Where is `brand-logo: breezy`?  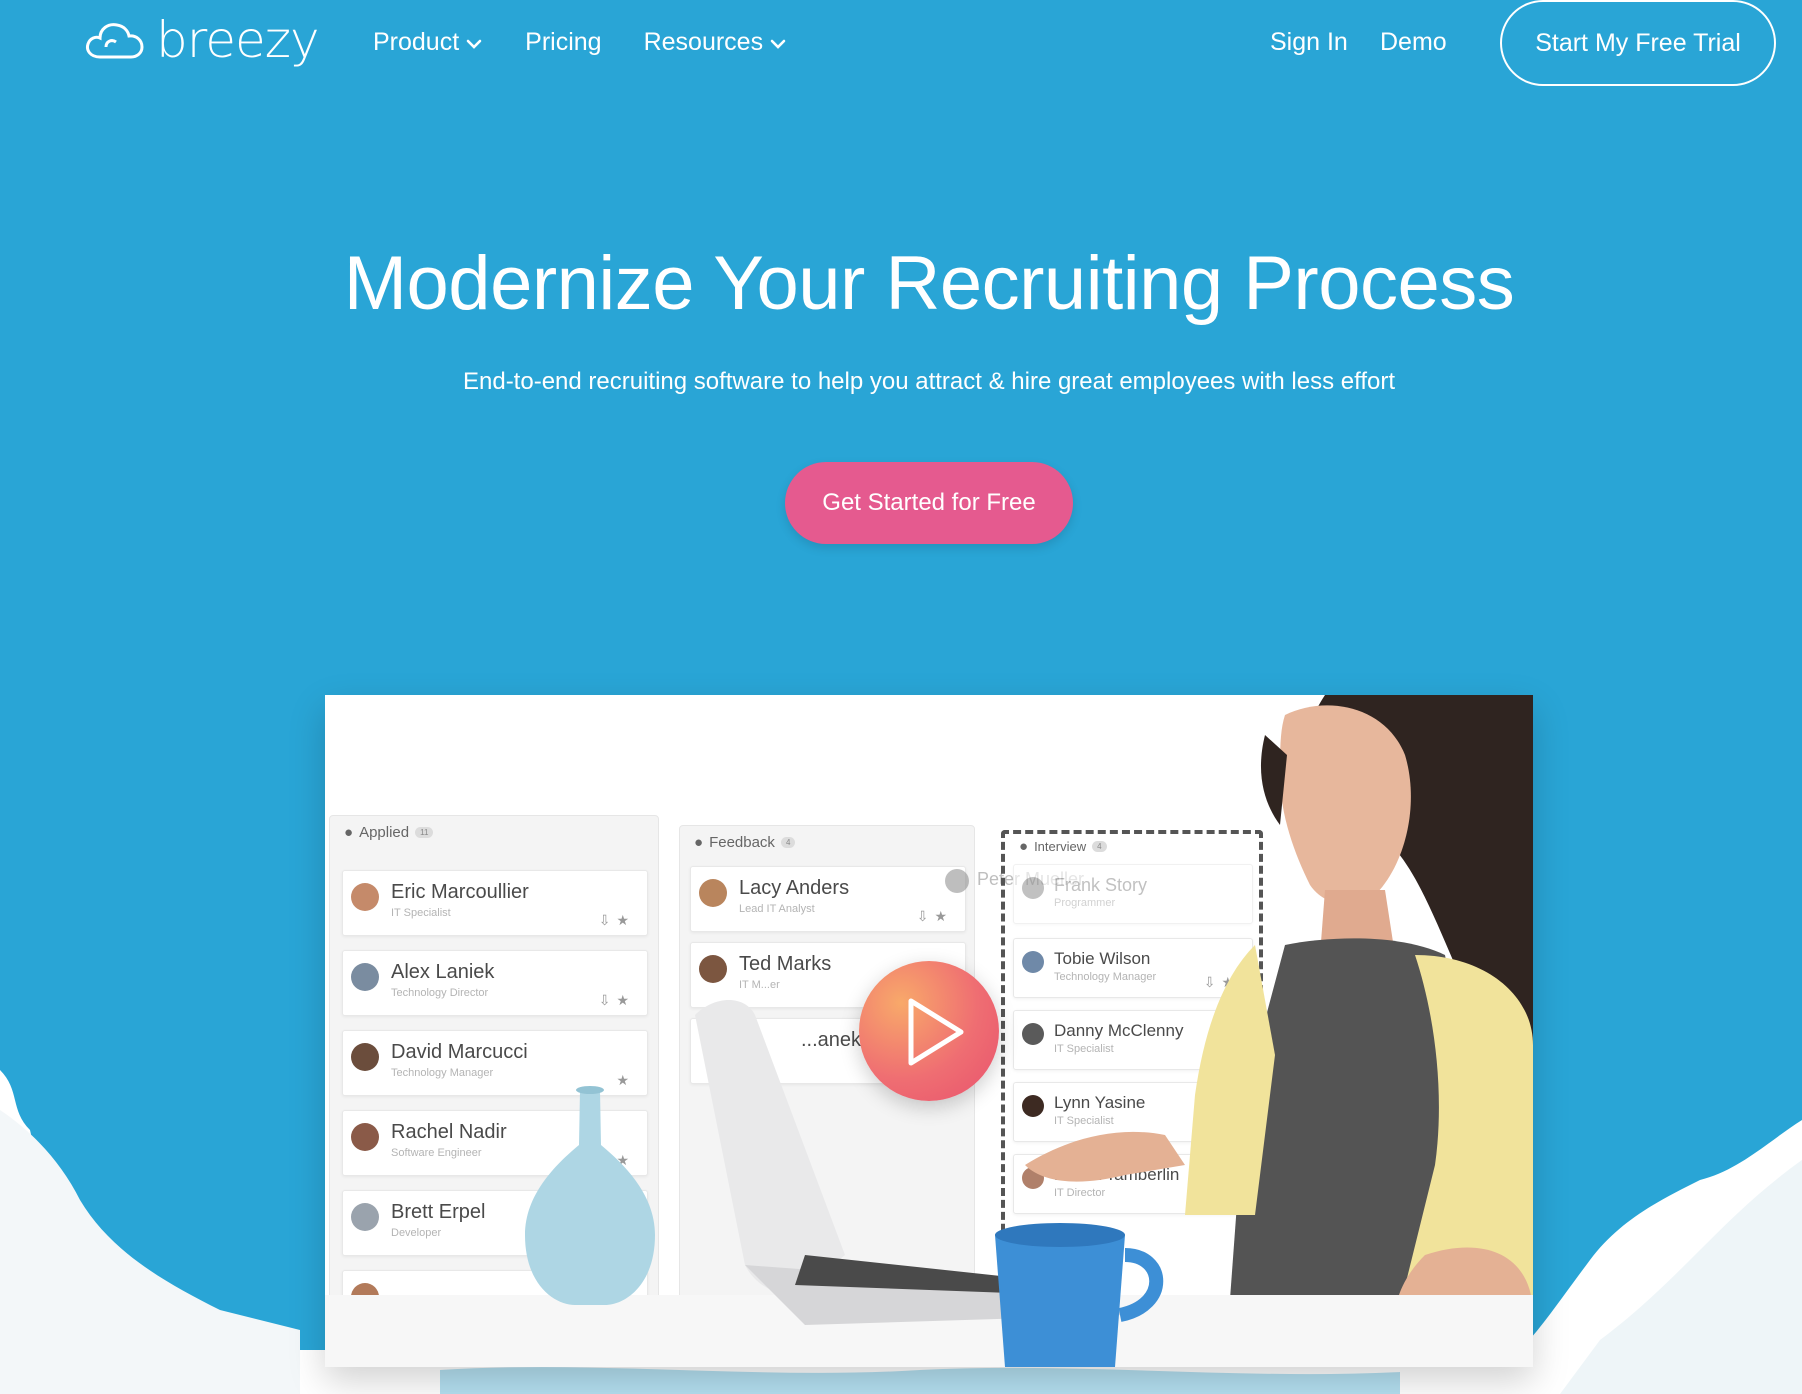 brand-logo: breezy is located at coordinates (202, 40).